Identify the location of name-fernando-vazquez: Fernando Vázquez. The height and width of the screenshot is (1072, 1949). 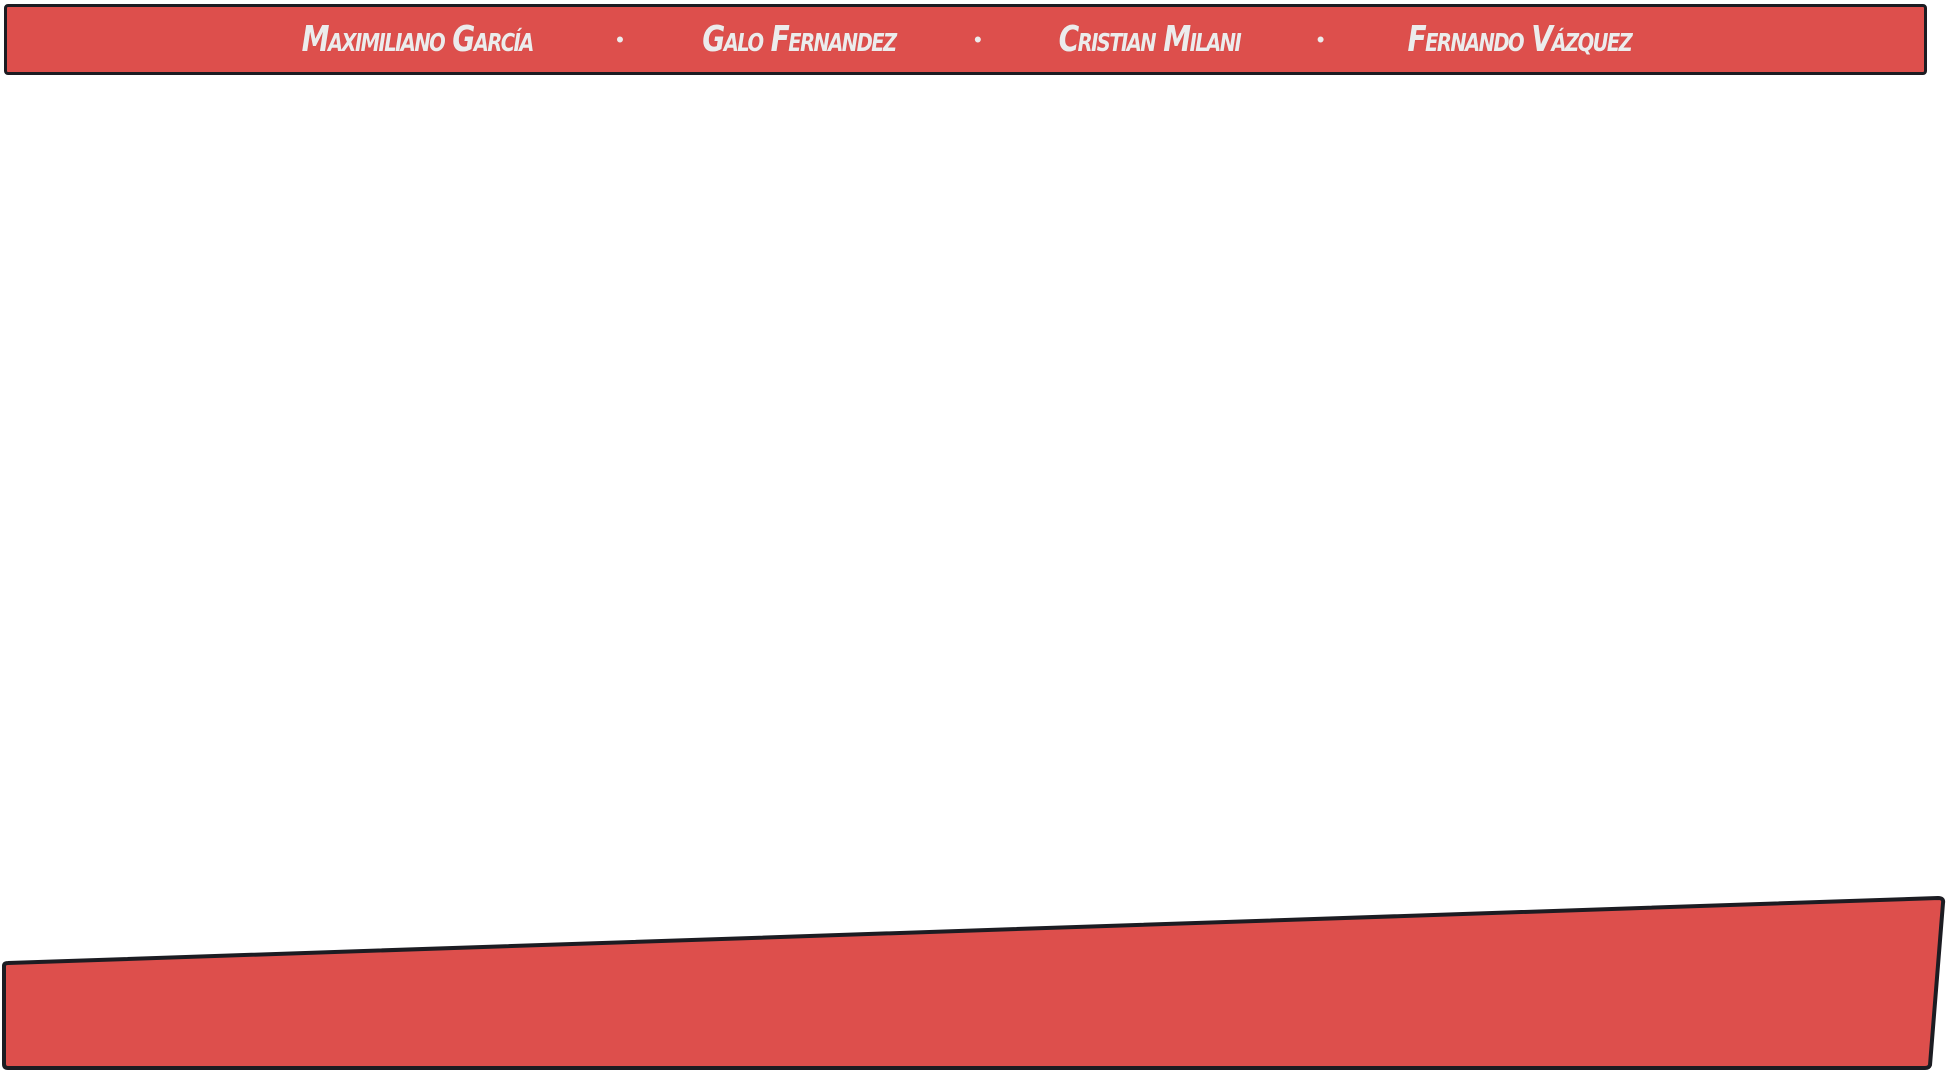
(1519, 39).